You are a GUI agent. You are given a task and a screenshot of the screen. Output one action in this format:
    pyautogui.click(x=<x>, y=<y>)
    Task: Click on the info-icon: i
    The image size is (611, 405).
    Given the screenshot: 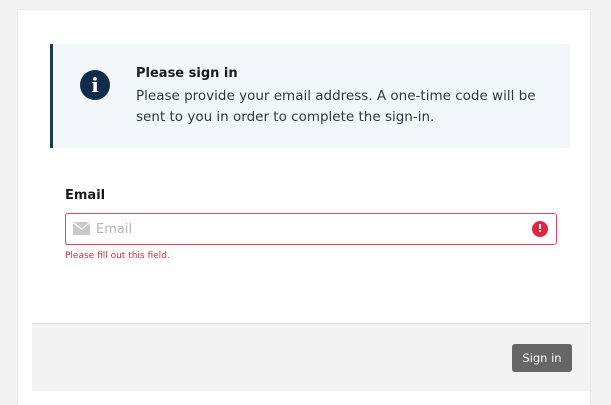 What is the action you would take?
    pyautogui.click(x=95, y=85)
    